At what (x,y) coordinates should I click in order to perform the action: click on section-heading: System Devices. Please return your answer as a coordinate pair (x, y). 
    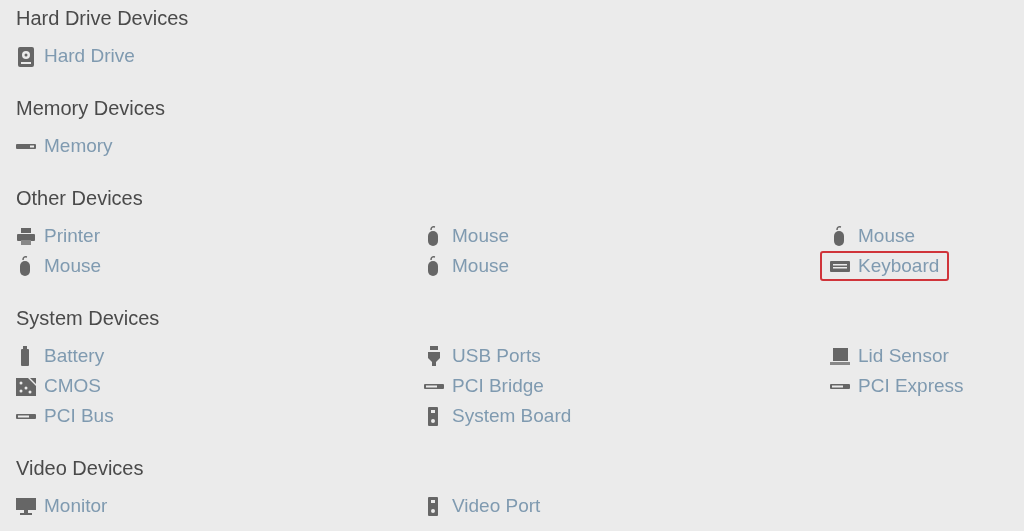
    Looking at the image, I should click on (88, 318).